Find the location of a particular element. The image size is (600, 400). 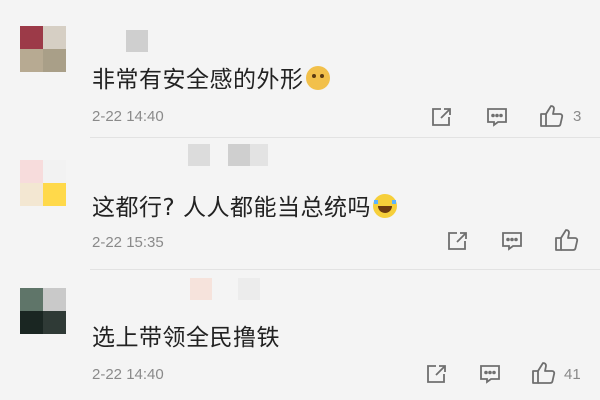

laughing-crying-emoji-icon is located at coordinates (385, 206).